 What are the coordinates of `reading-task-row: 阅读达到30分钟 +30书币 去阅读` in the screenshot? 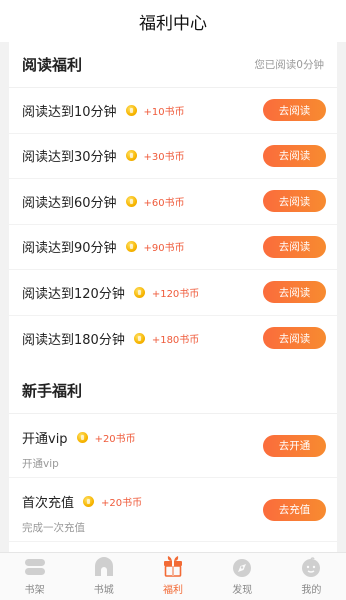 It's located at (173, 156).